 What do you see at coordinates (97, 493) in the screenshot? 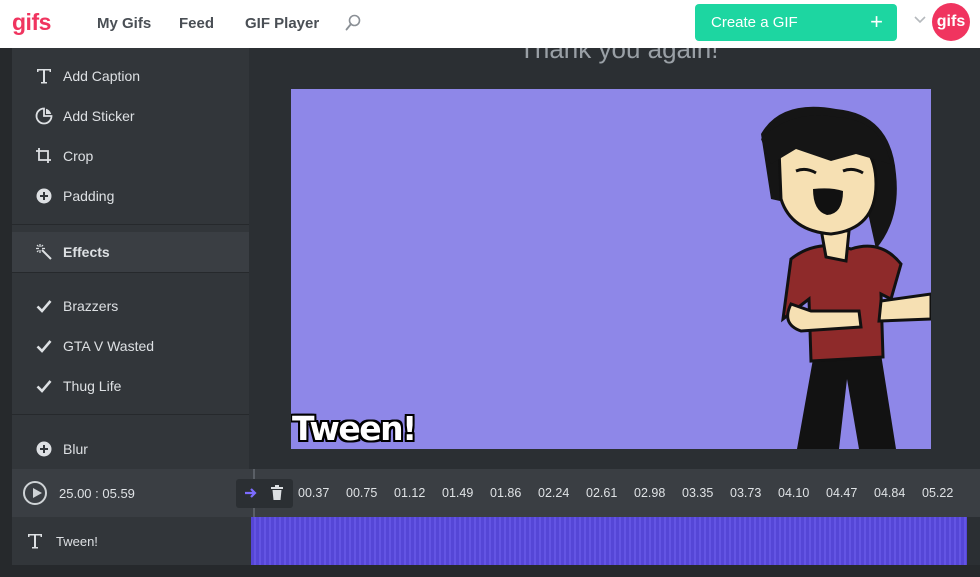
I see `timecode: 25.00 : 05.59` at bounding box center [97, 493].